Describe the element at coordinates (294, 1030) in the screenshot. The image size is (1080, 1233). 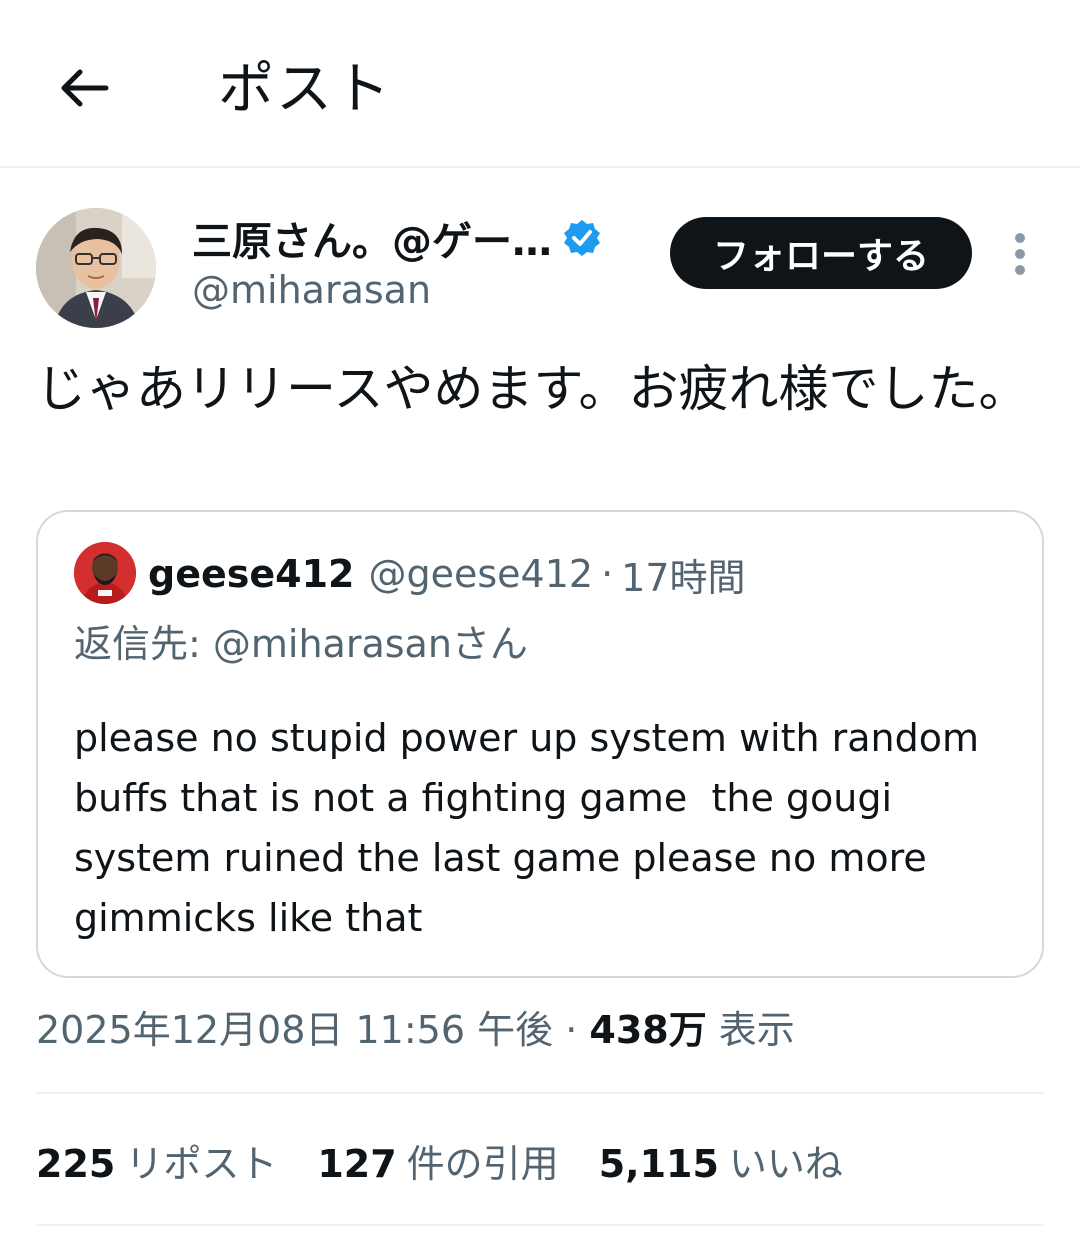
I see `post-datetime: 2025年12月08日 11:56 午後` at that location.